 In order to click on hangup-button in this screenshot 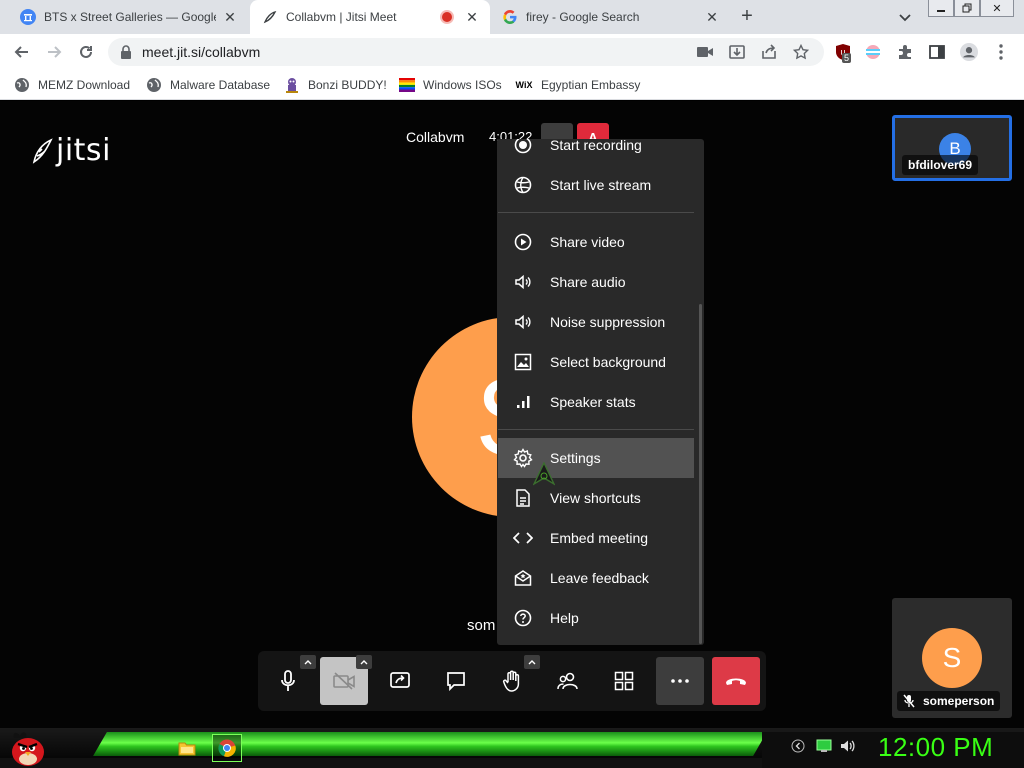, I will do `click(736, 681)`.